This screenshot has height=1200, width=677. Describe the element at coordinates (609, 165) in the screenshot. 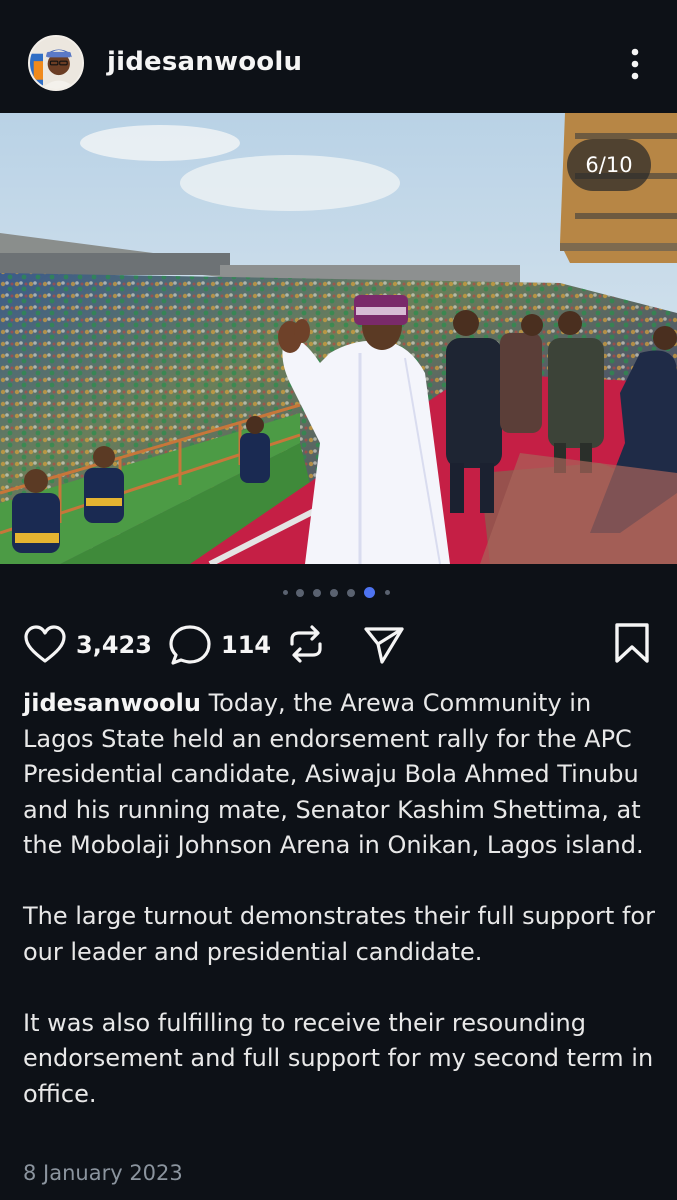

I see `carousel-counter: 6/10` at that location.